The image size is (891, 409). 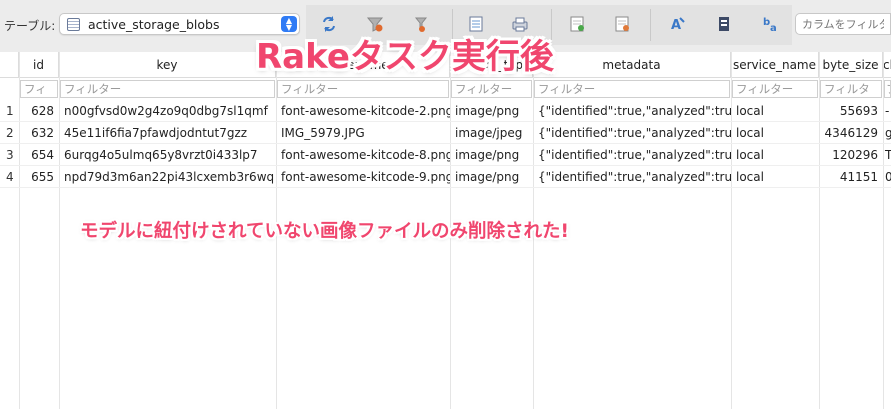 I want to click on header-rownum, so click(x=9, y=65).